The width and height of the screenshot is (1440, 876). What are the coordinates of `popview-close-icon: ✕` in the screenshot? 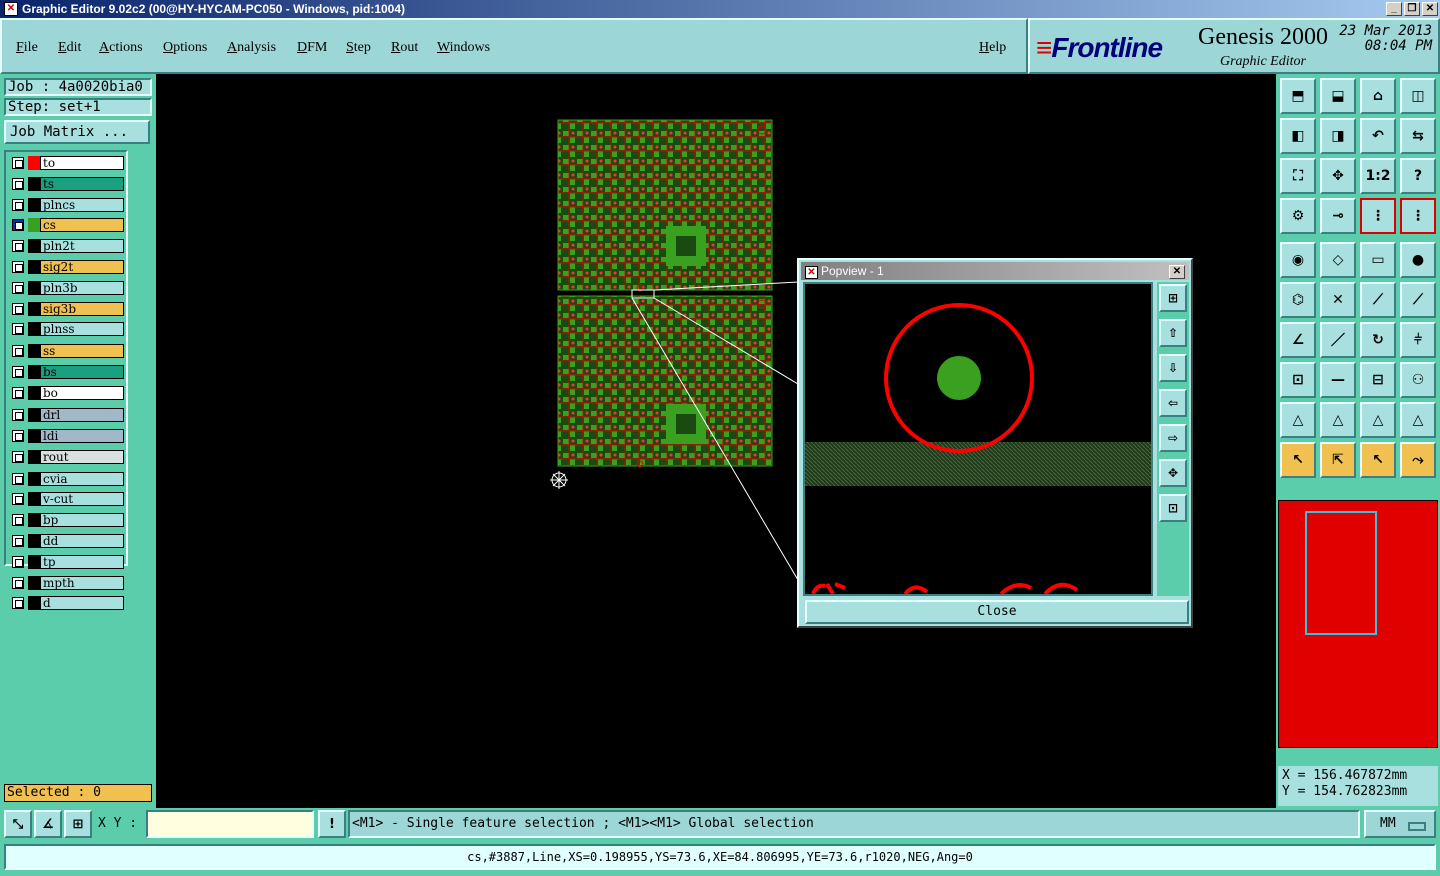 It's located at (1177, 272).